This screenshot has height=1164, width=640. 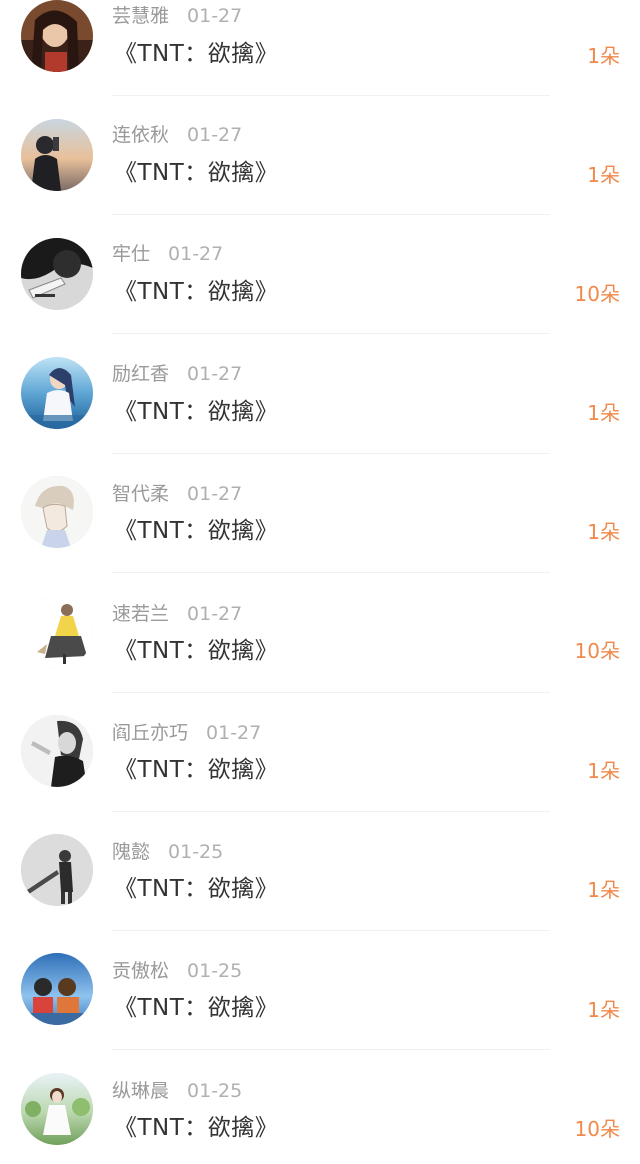 I want to click on avatar-garden-girl-image, so click(x=57, y=1109).